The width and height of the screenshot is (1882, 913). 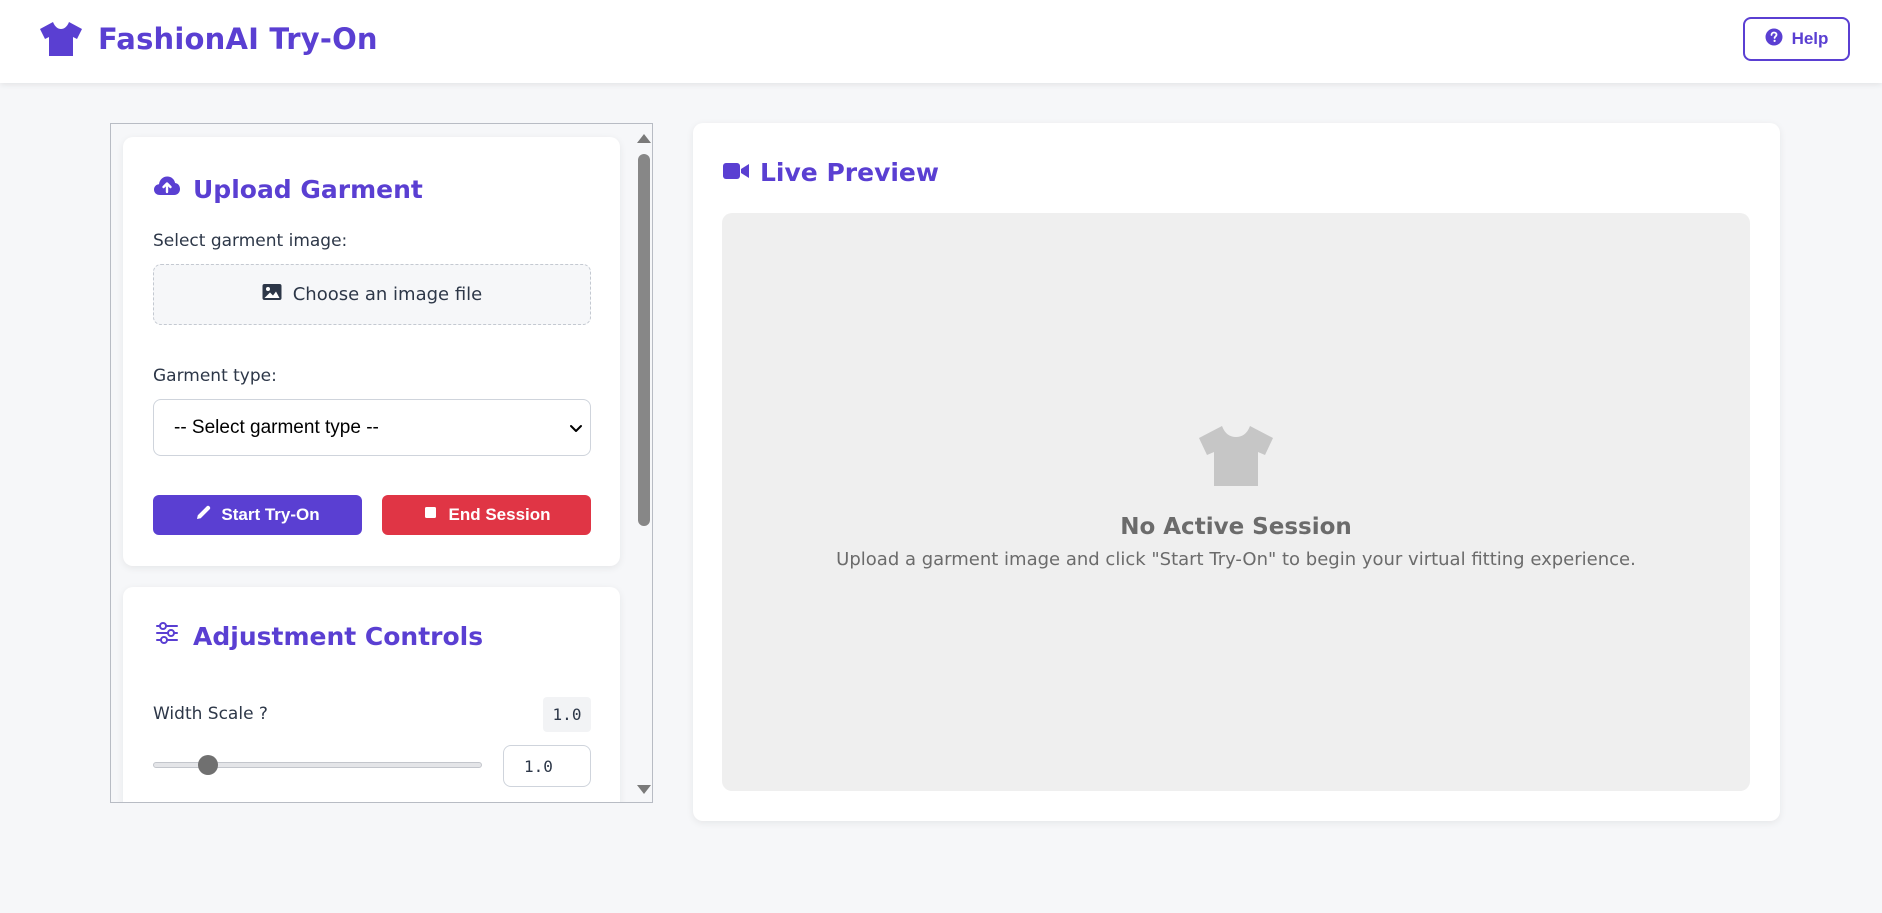 I want to click on width-scale-value: 1.0, so click(x=567, y=714).